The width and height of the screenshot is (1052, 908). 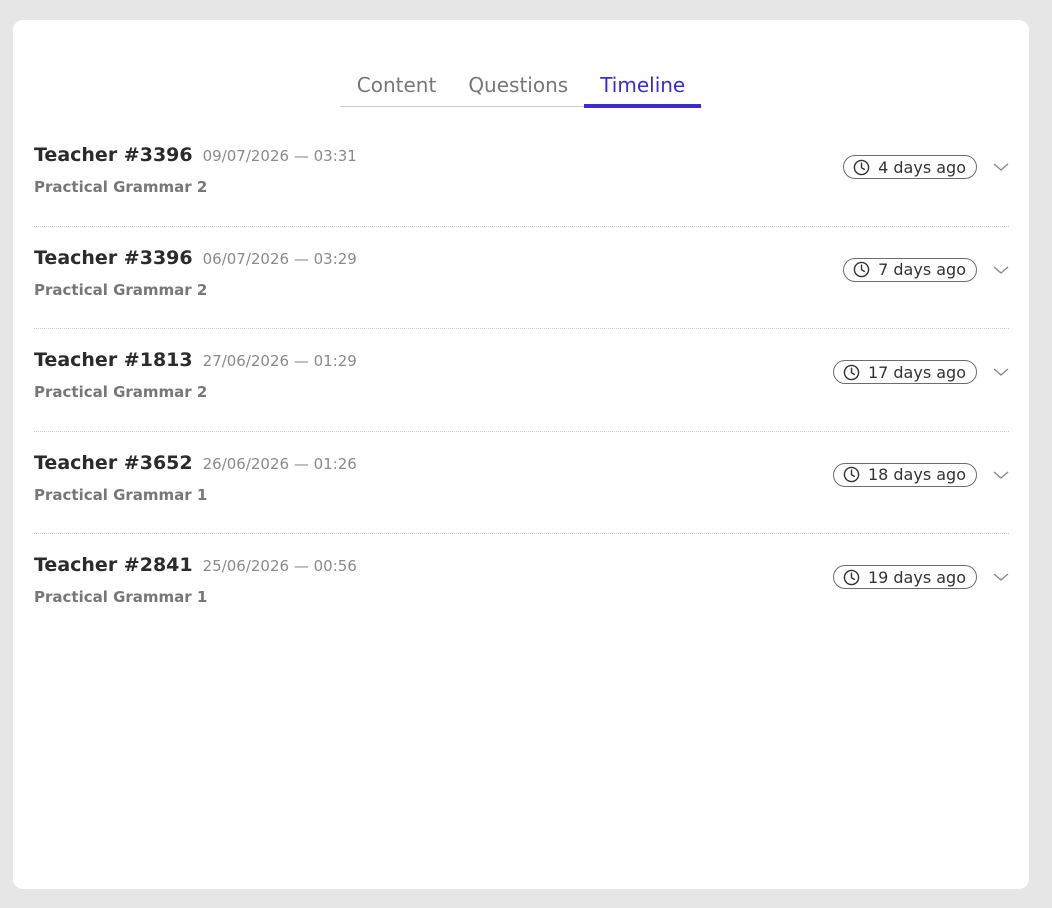 I want to click on time-ago-badge: 4 days ago, so click(x=910, y=167).